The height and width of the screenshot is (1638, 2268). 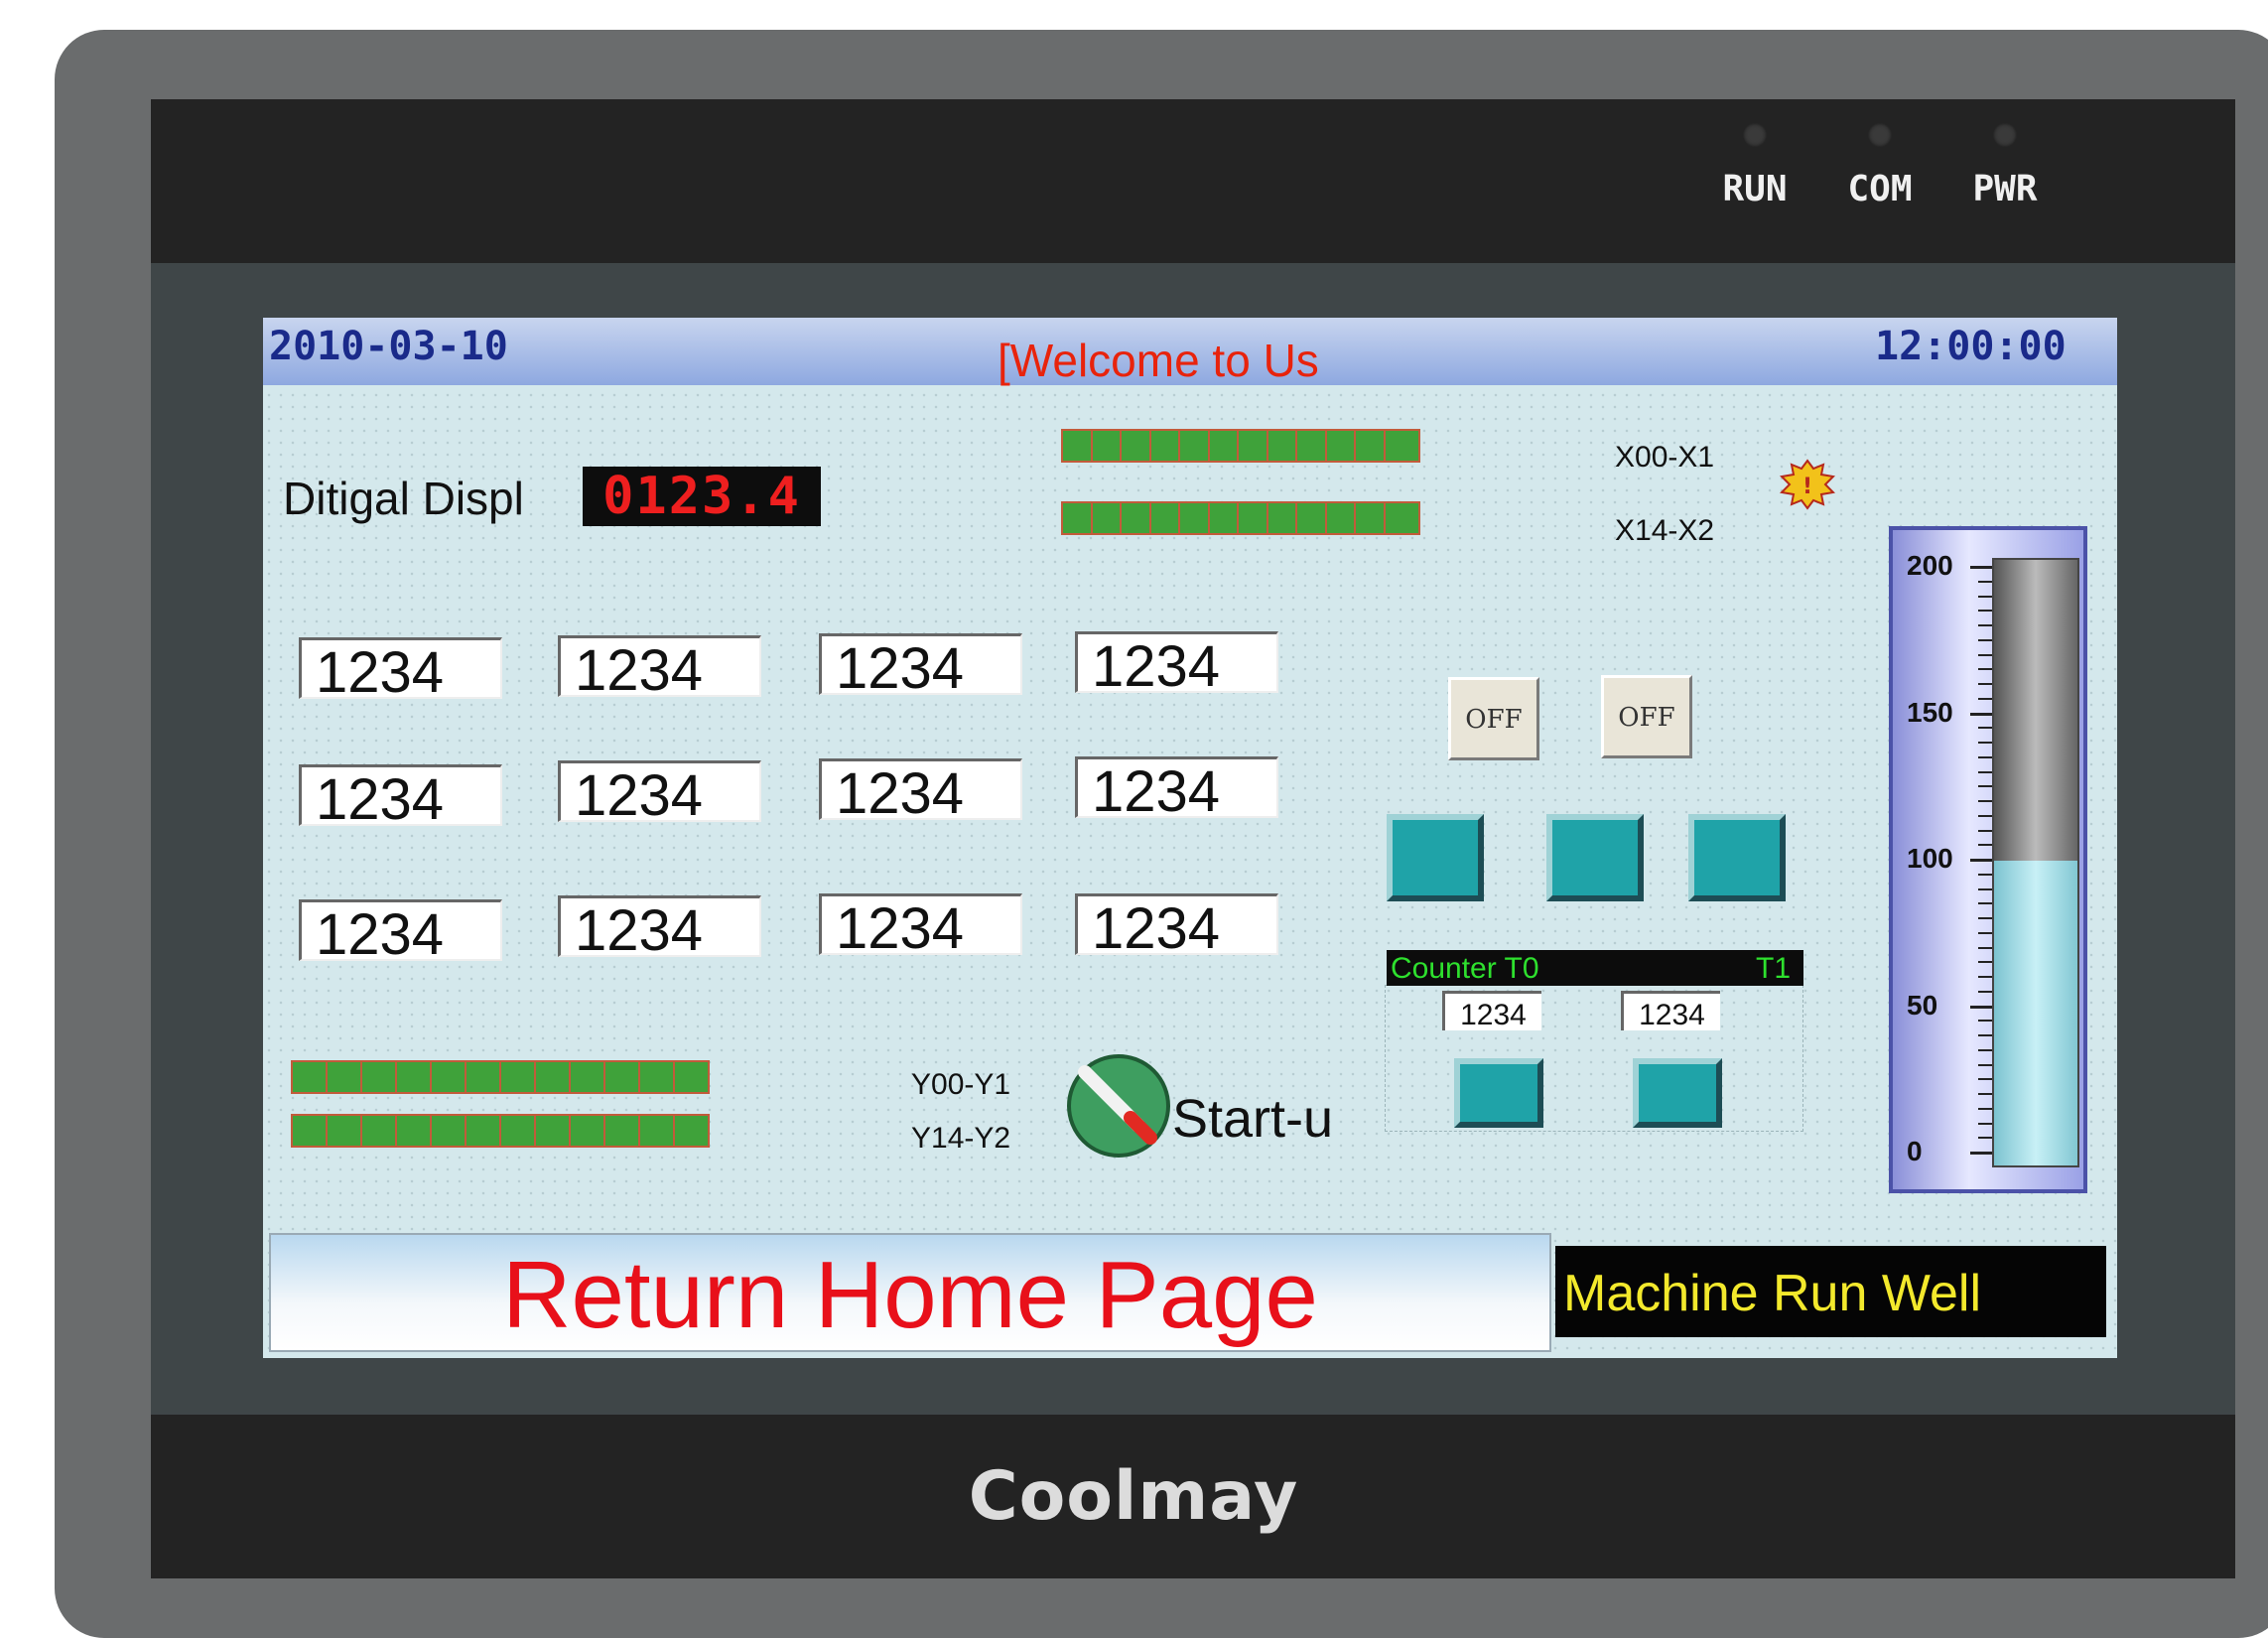 What do you see at coordinates (1665, 530) in the screenshot?
I see `input-lamp-label-x14: X14-X2` at bounding box center [1665, 530].